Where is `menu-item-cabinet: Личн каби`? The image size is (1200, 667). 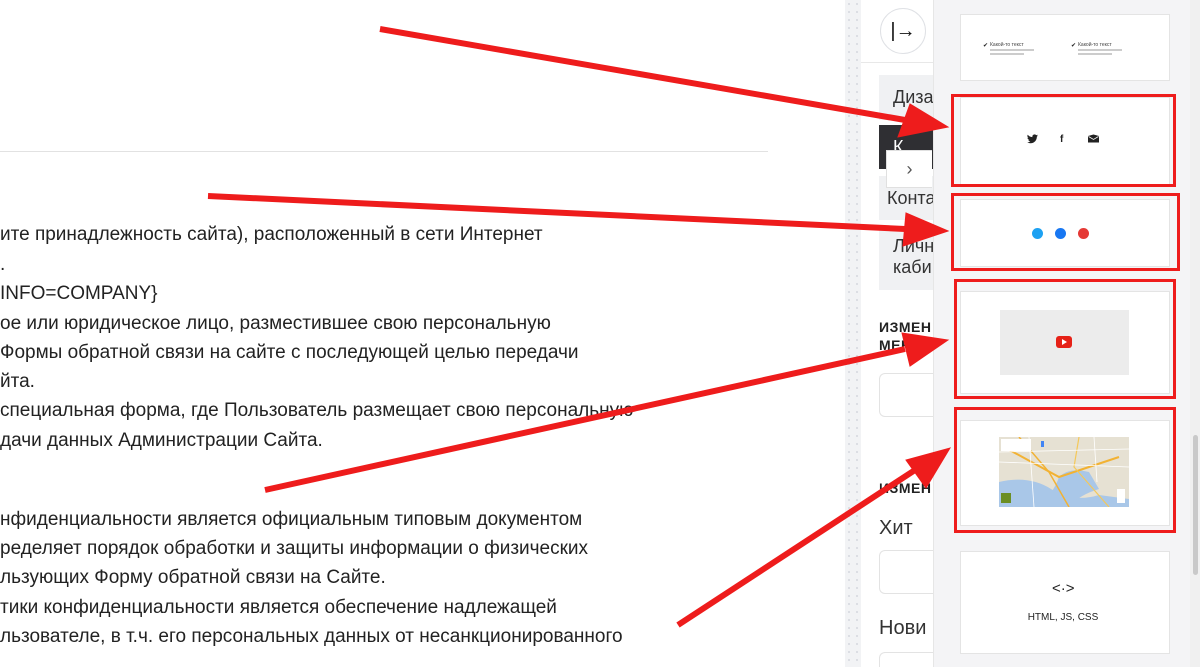 menu-item-cabinet: Личн каби is located at coordinates (906, 259).